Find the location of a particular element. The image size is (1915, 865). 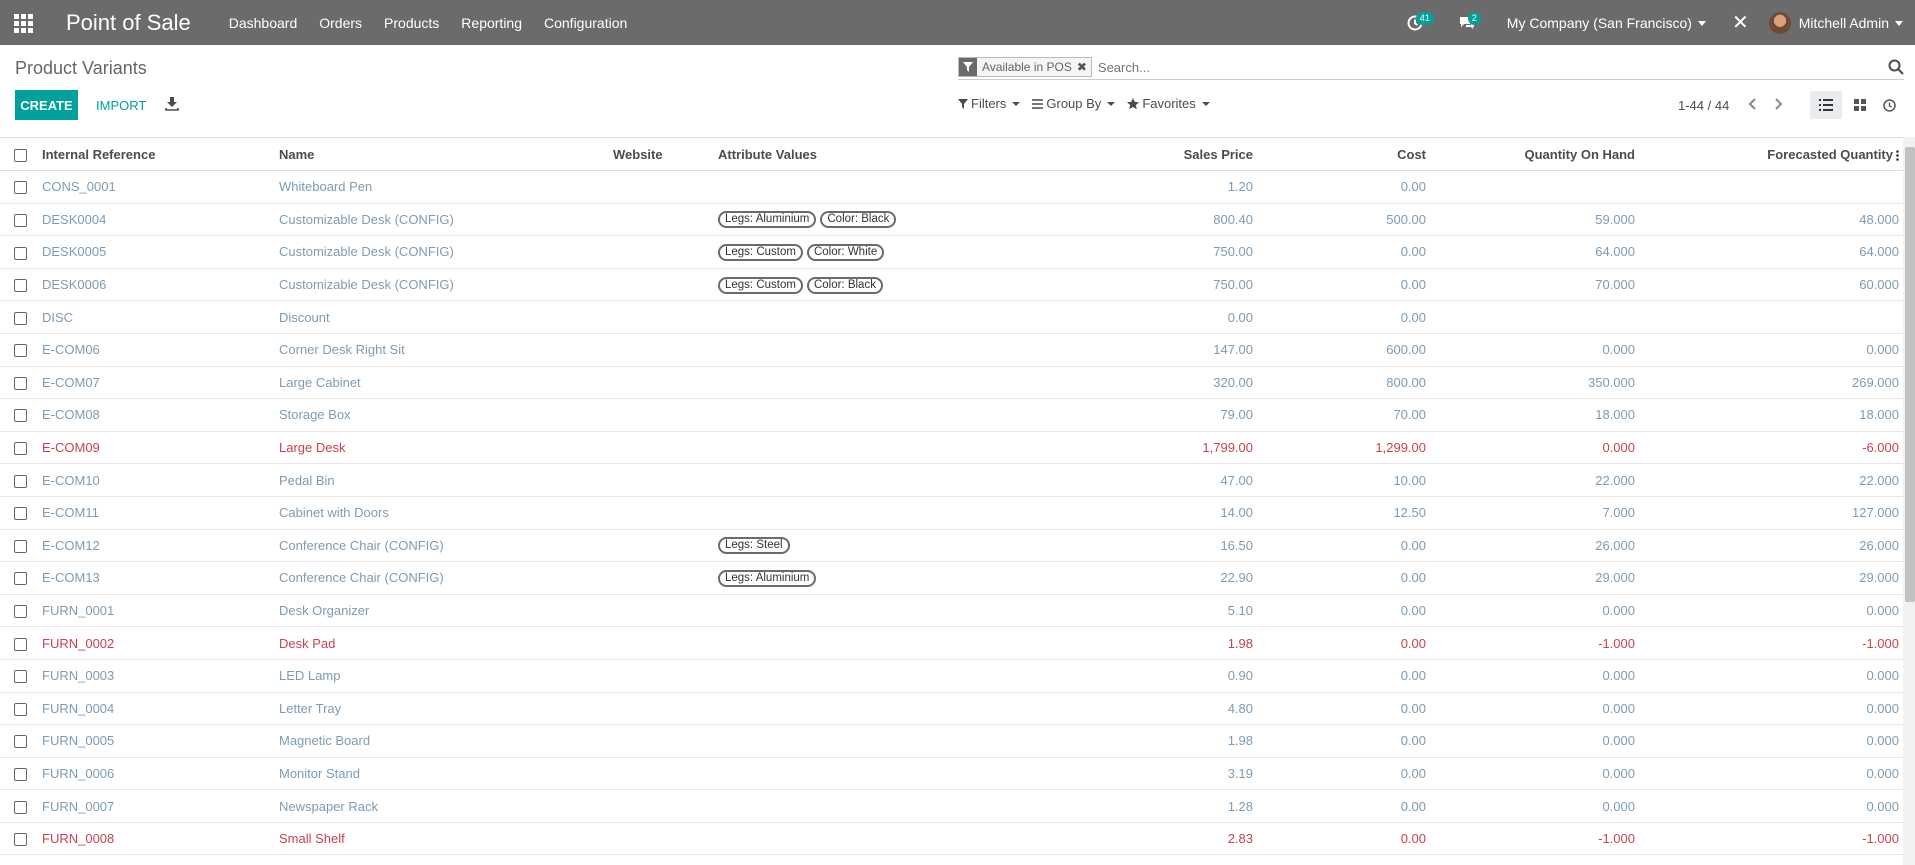

cell-forecasted-quantity: 22.000 is located at coordinates (1771, 480).